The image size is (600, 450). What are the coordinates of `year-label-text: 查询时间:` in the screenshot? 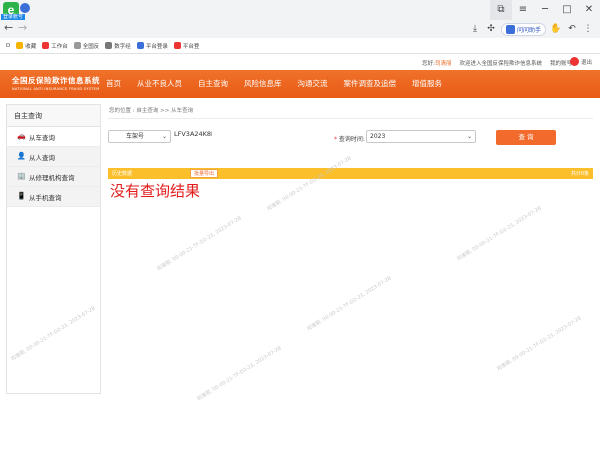 It's located at (351, 139).